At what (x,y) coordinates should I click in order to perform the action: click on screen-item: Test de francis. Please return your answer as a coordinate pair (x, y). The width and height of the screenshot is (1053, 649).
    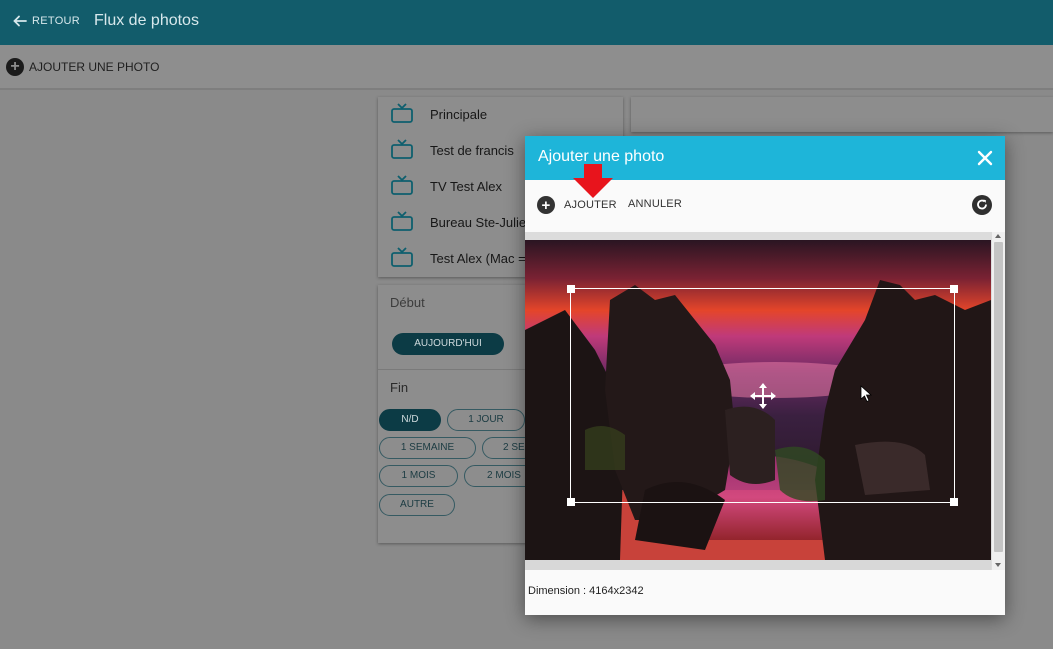
    Looking at the image, I should click on (452, 150).